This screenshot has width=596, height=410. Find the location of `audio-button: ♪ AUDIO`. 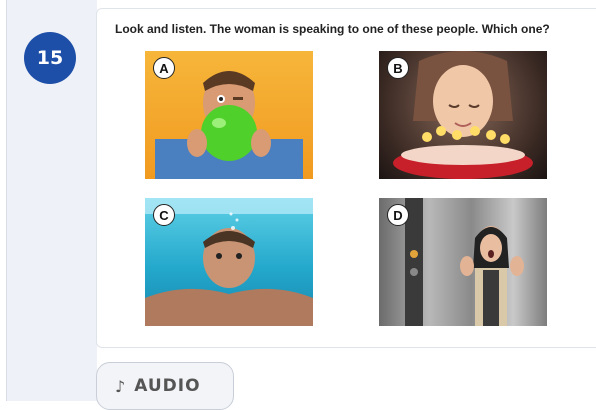

audio-button: ♪ AUDIO is located at coordinates (165, 386).